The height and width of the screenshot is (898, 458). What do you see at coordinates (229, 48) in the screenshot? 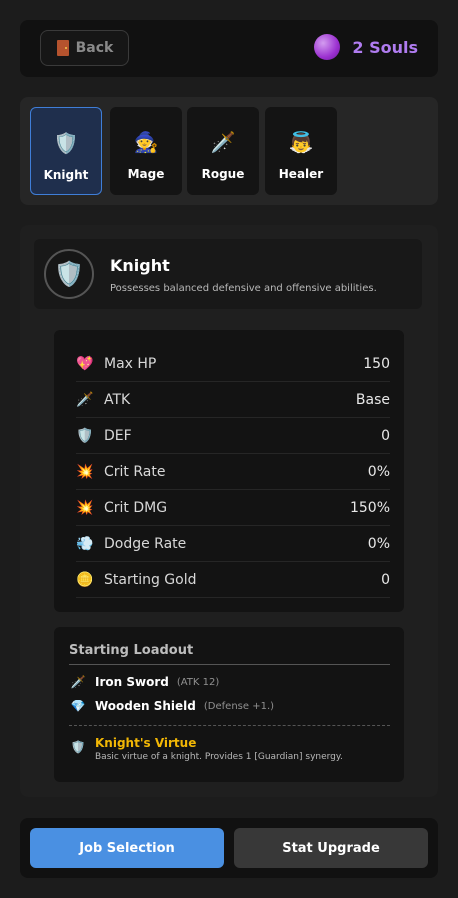
I see `top-bar: Back 2 Souls` at bounding box center [229, 48].